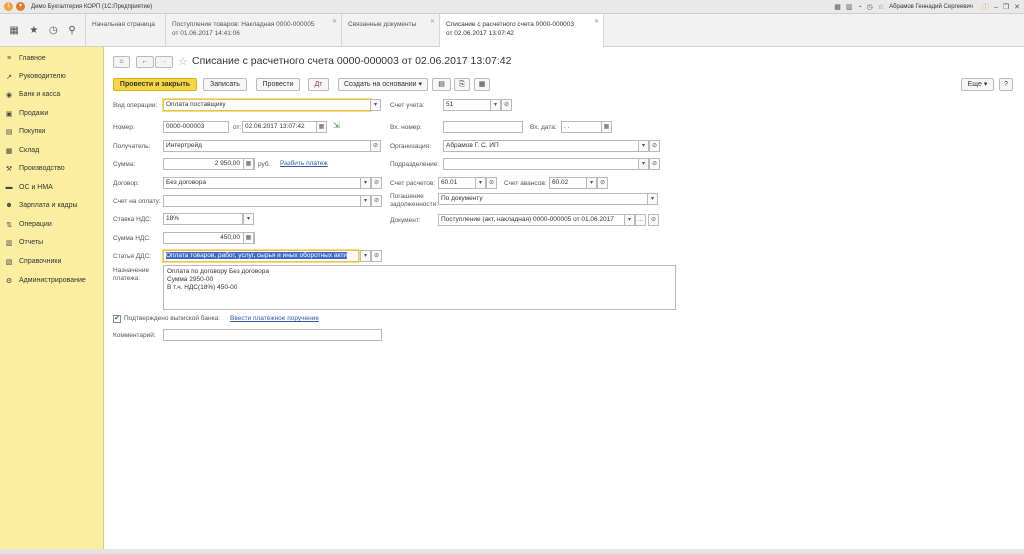 This screenshot has width=1024, height=554. What do you see at coordinates (248, 238) in the screenshot?
I see `vat-calculator-button: ▦` at bounding box center [248, 238].